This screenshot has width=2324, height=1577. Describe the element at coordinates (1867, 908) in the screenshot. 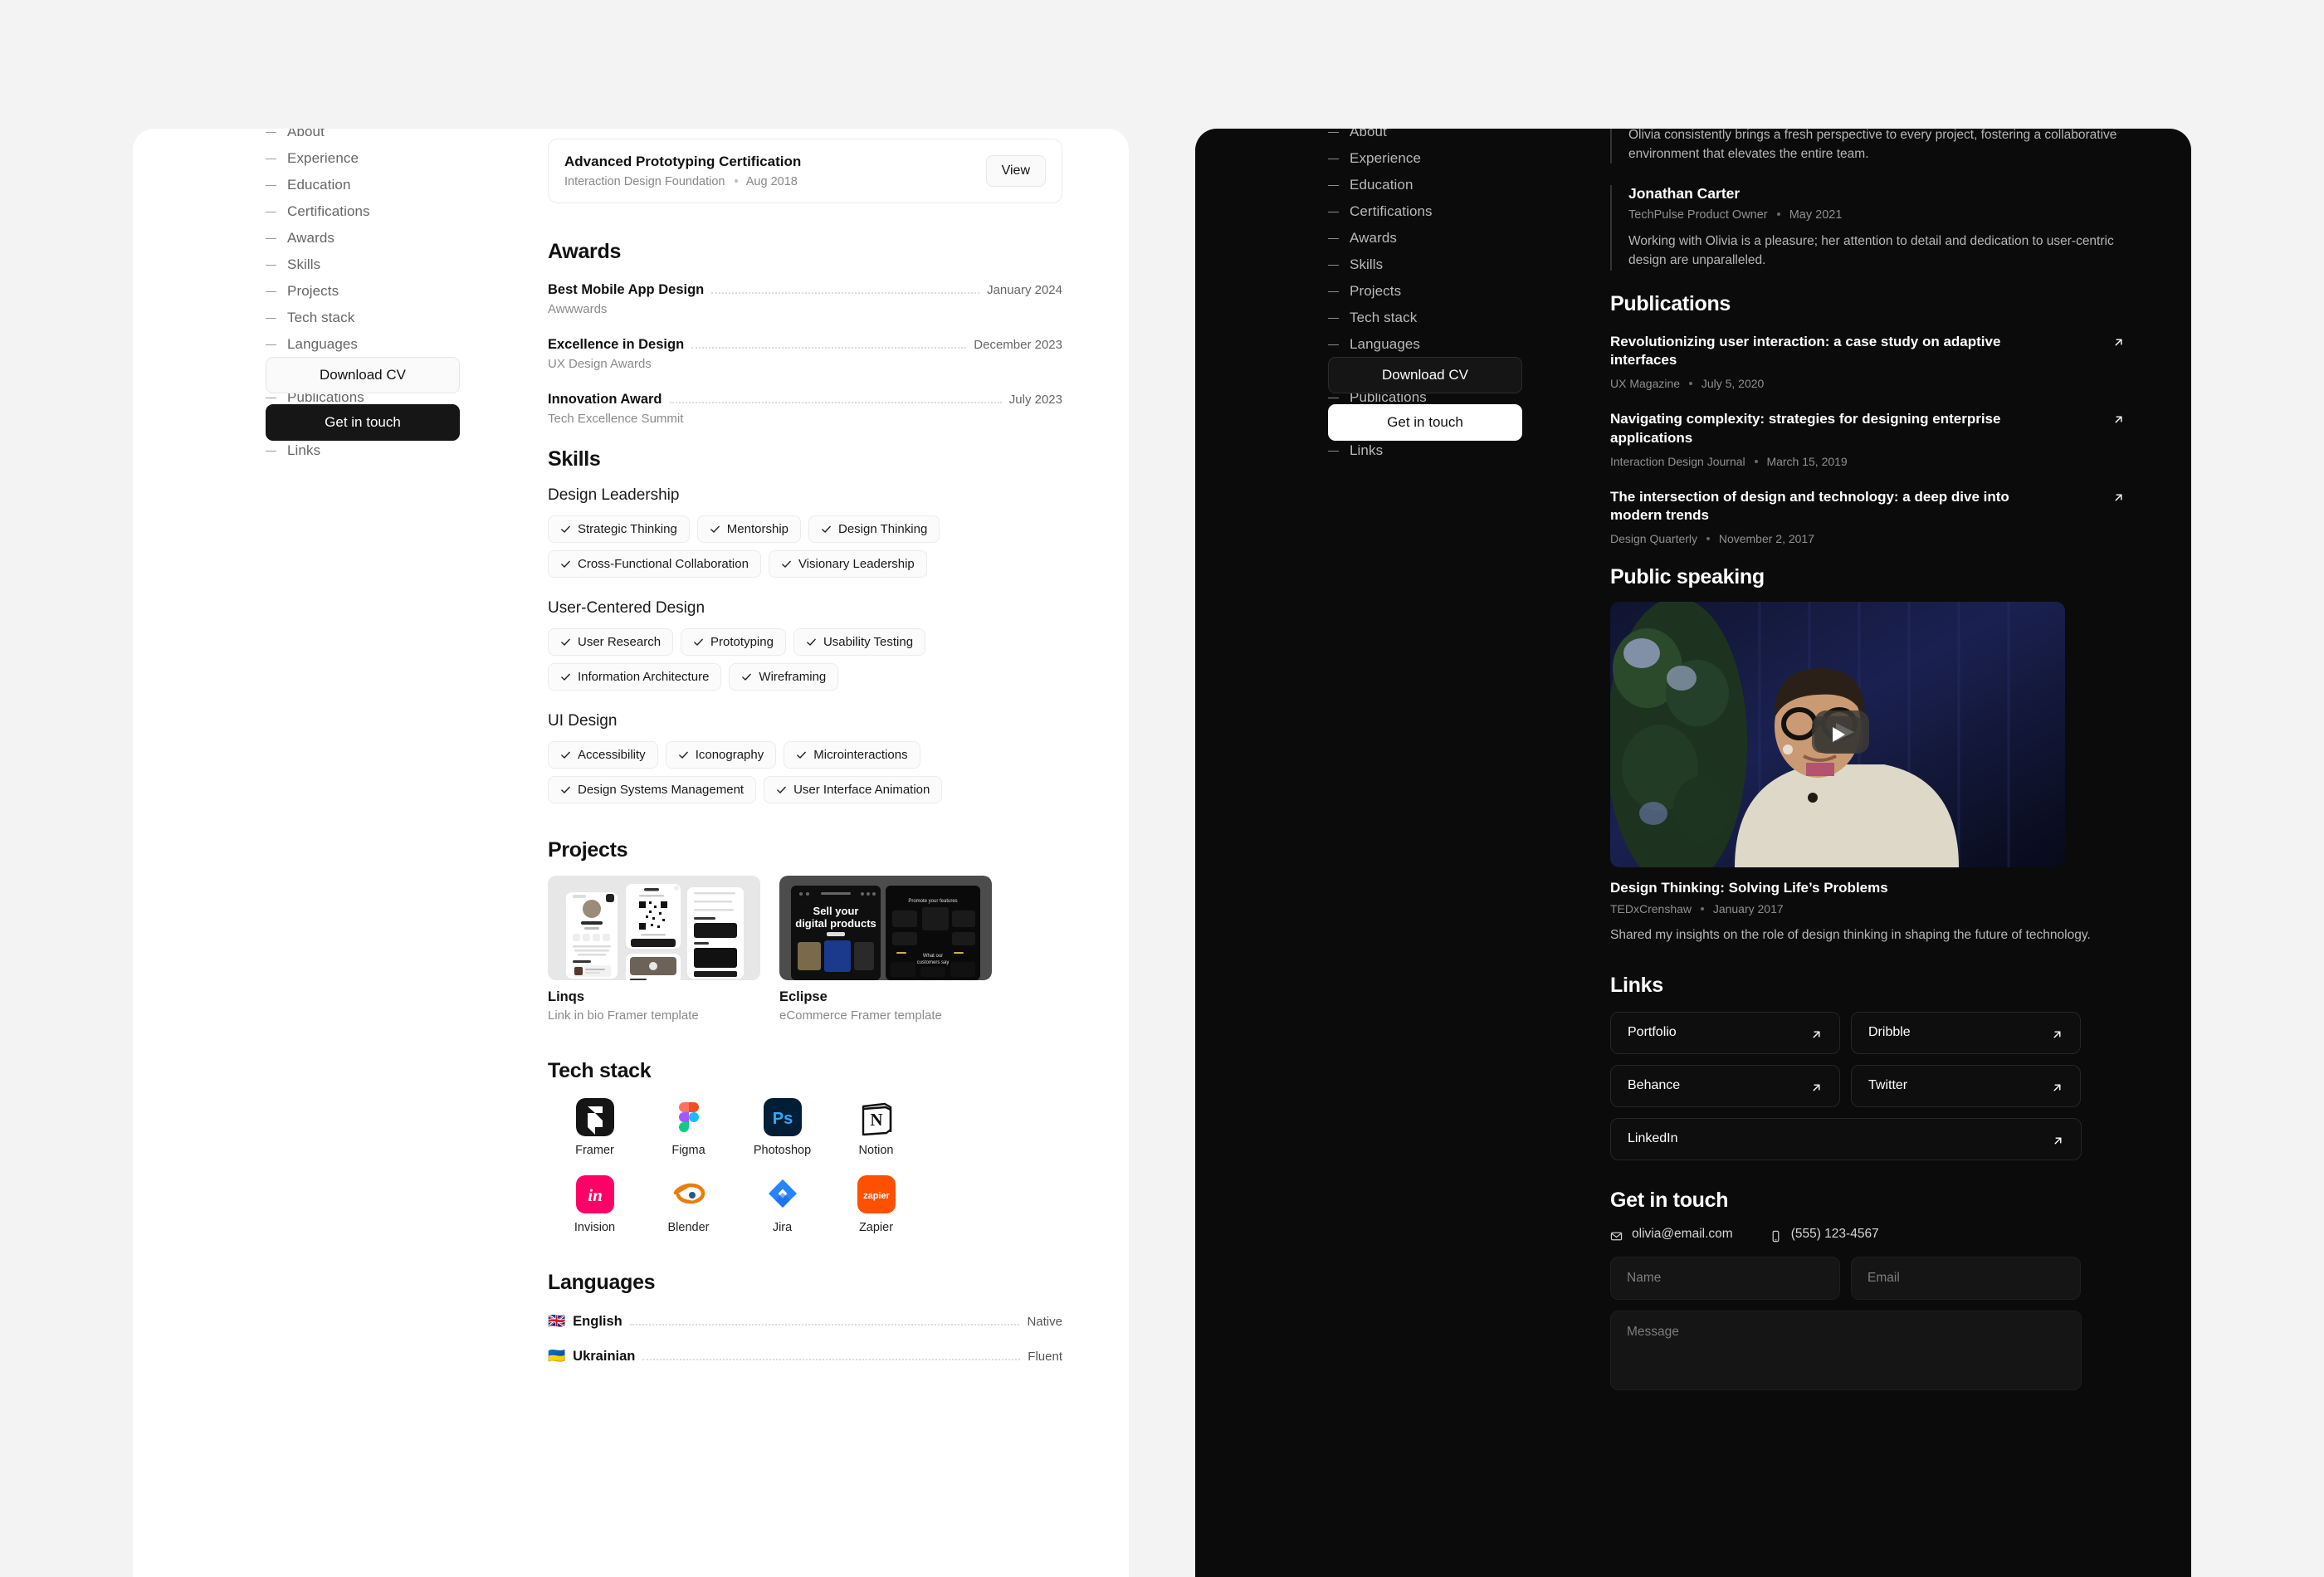

I see `talk-meta: TEDxCrenshaw January 2017` at that location.